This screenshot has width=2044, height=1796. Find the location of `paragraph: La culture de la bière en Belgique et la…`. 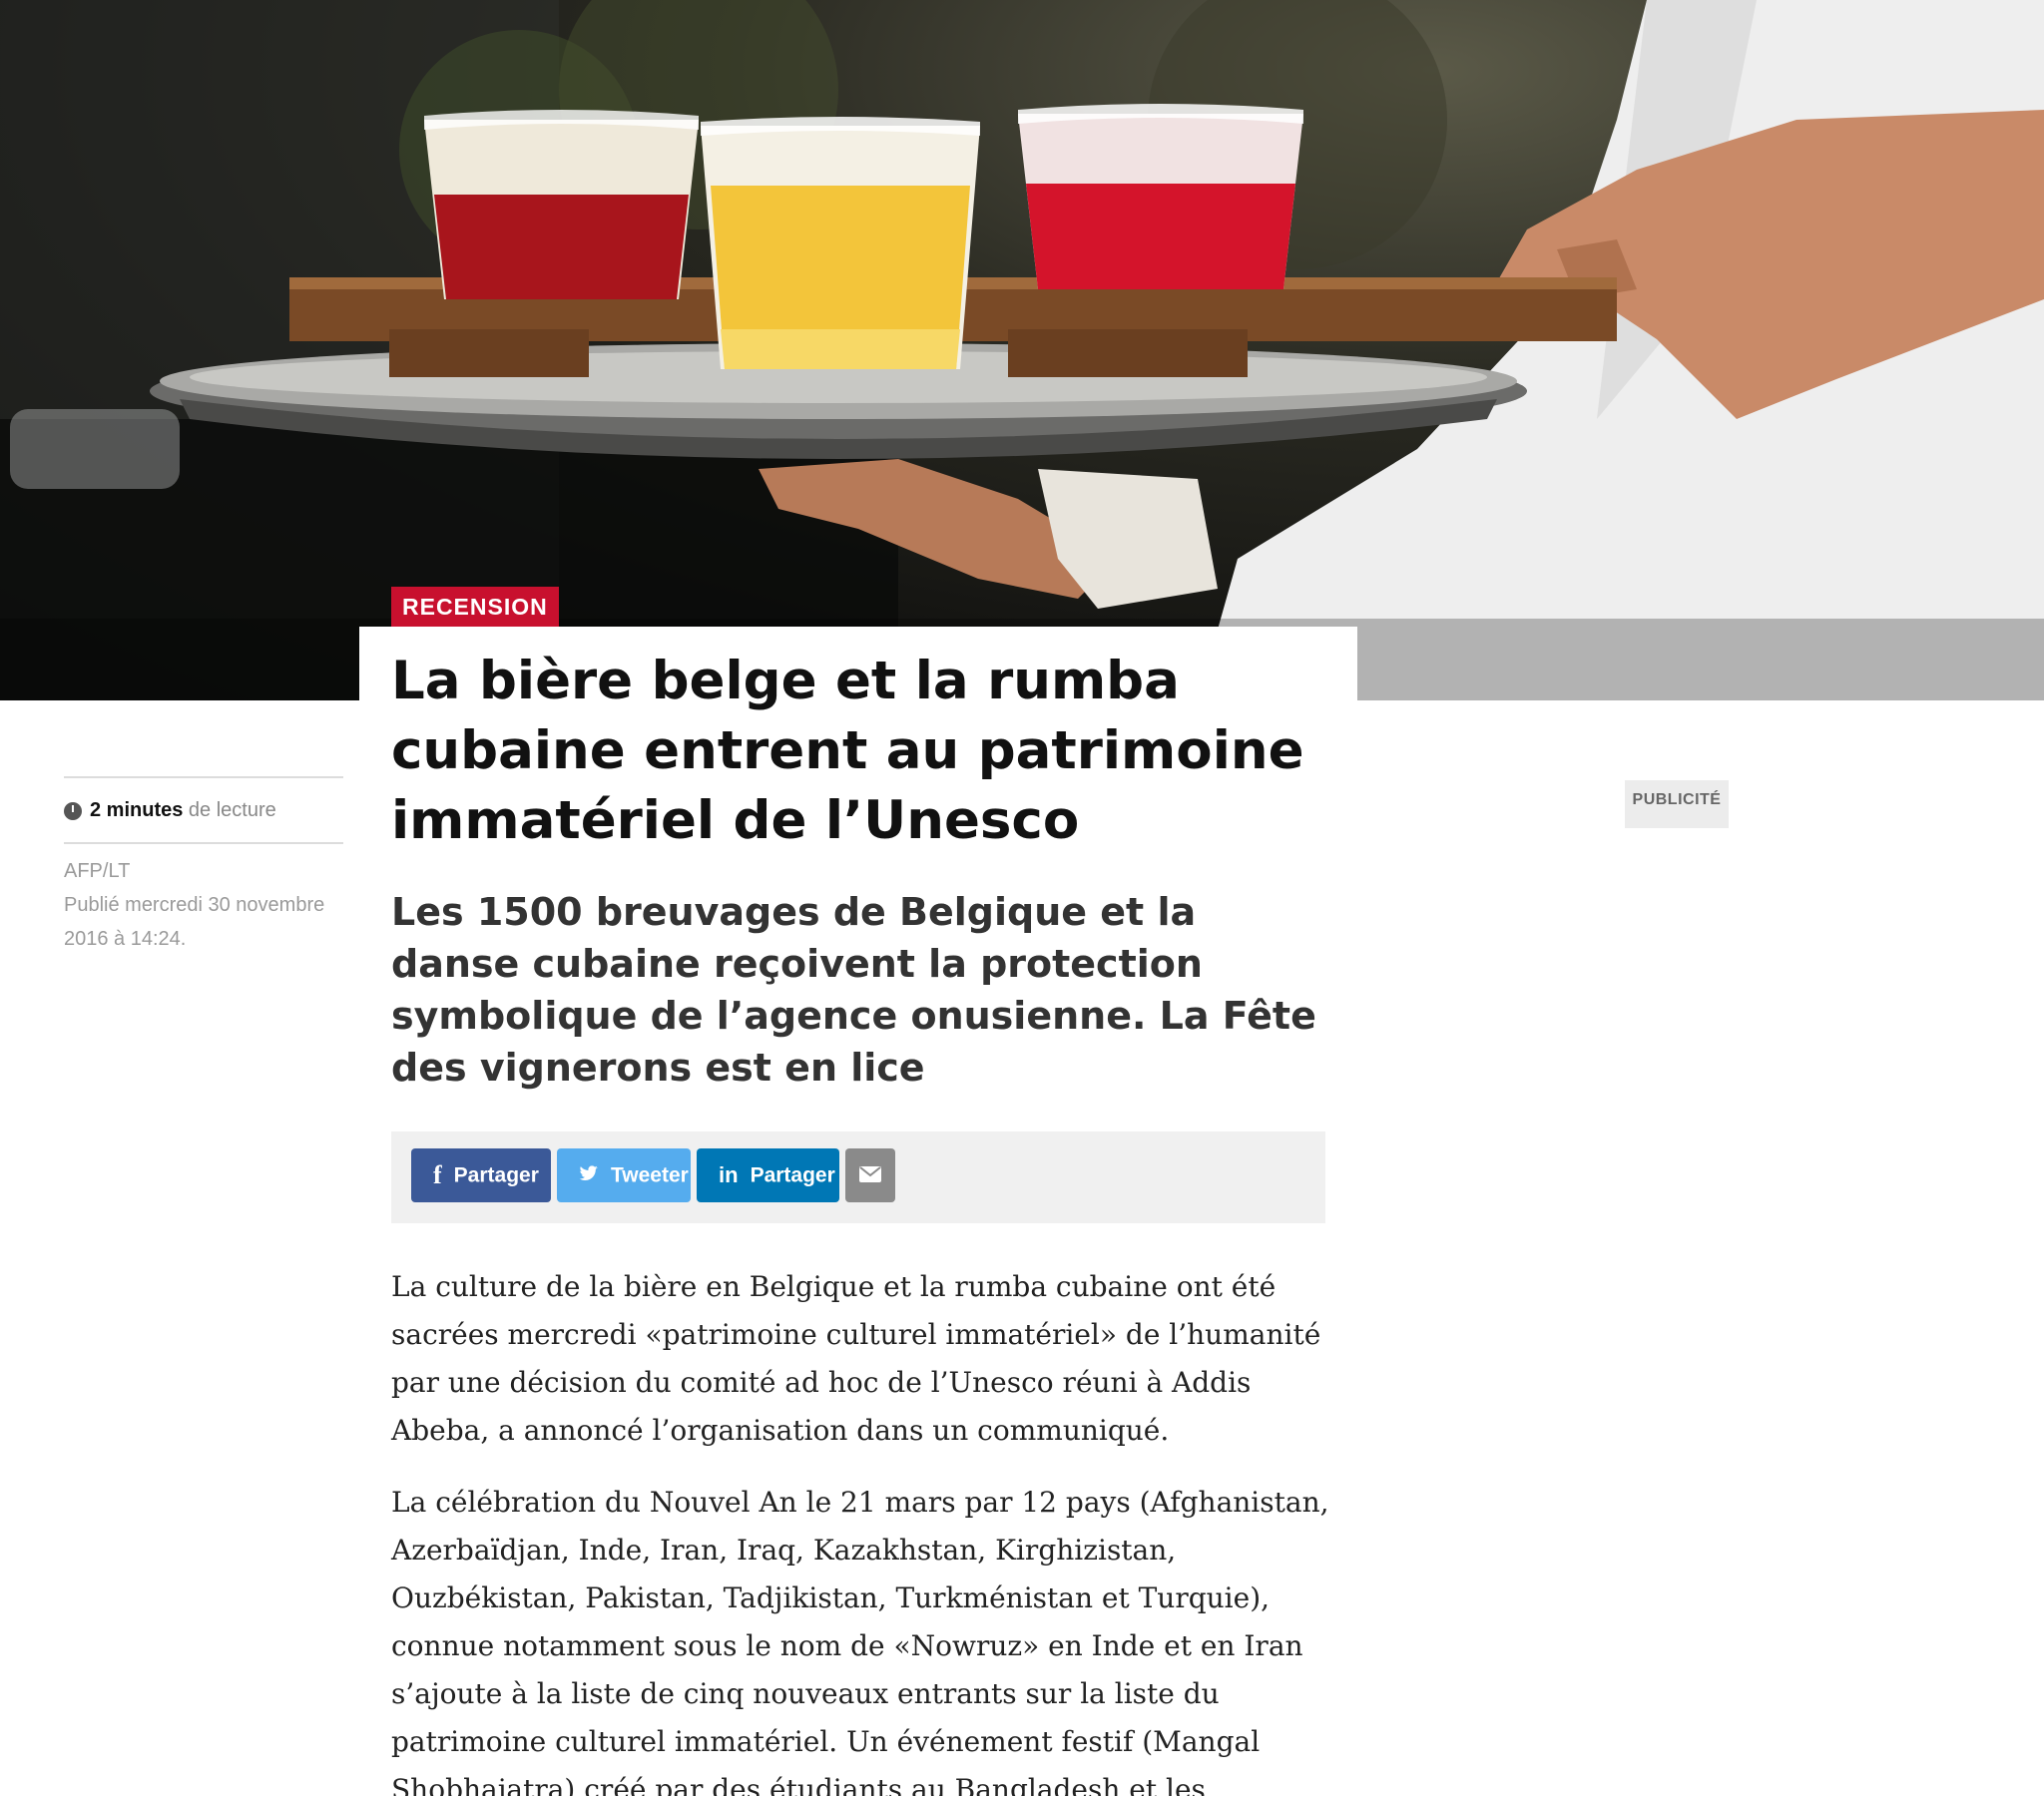

paragraph: La culture de la bière en Belgique et la… is located at coordinates (856, 1358).